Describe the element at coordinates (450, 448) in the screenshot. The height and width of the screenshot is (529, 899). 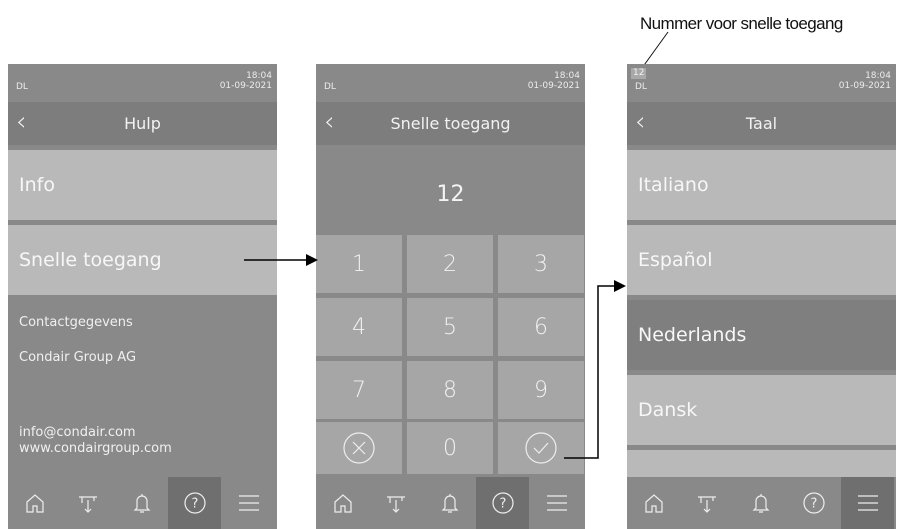
I see `key-0: 0` at that location.